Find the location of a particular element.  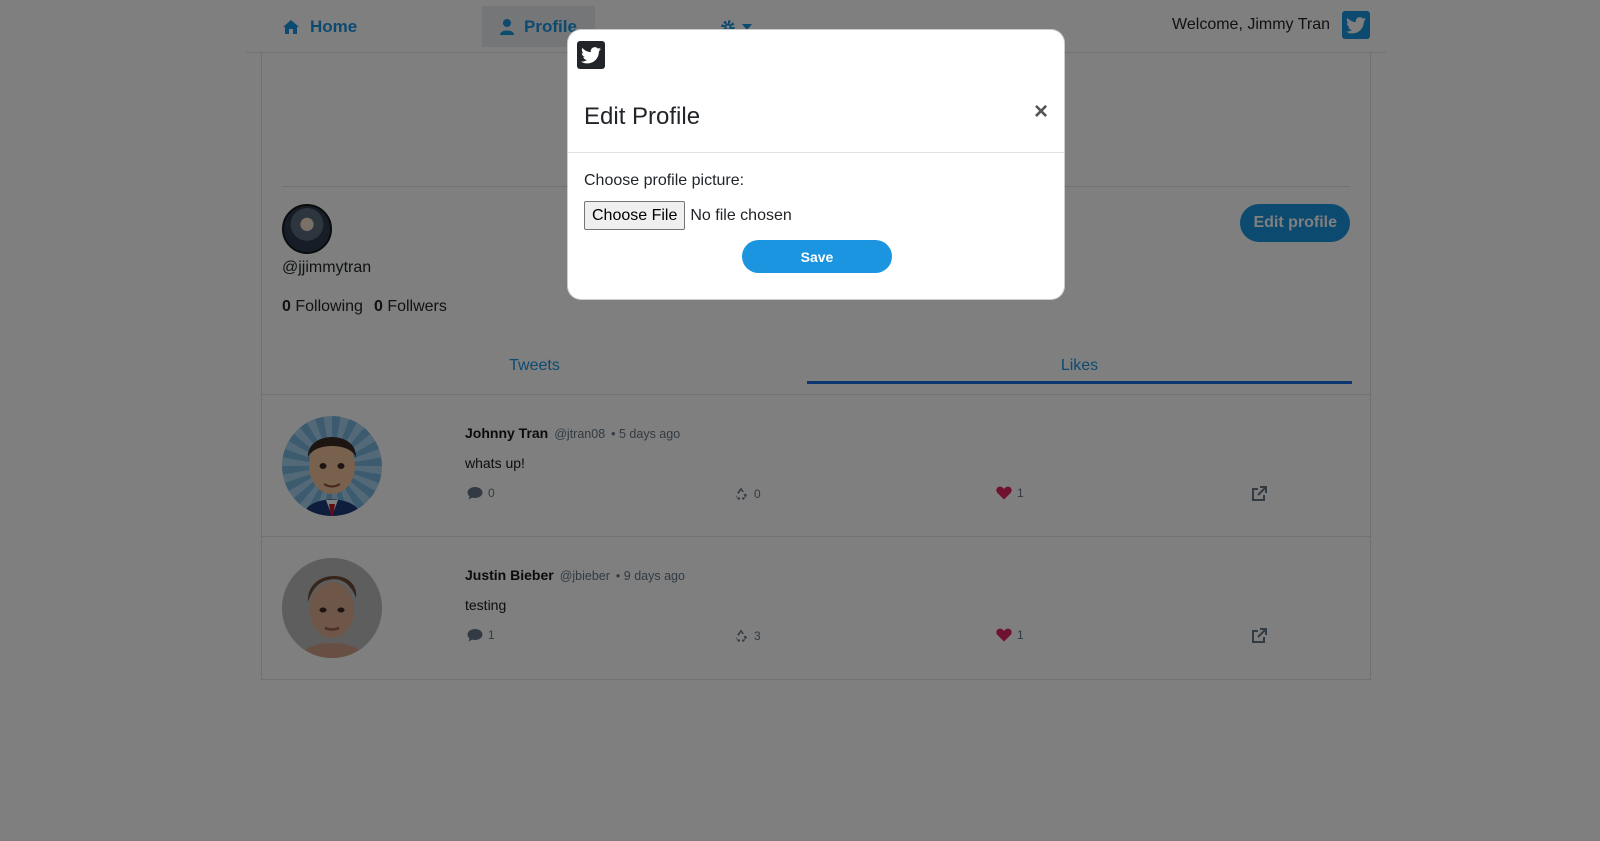

save-button: Save is located at coordinates (817, 256).